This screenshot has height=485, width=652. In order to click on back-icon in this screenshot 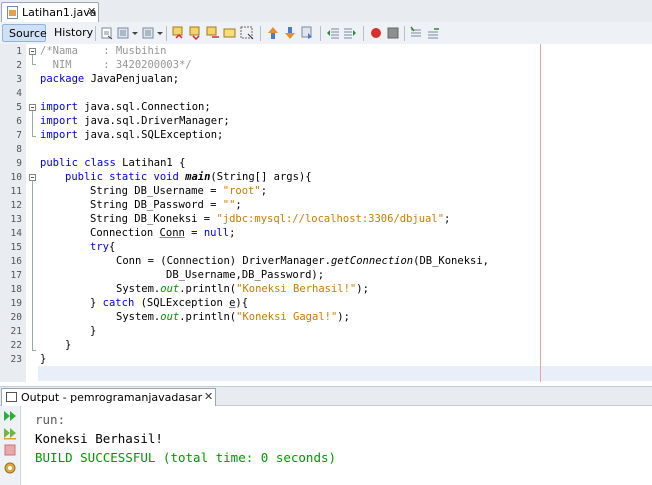, I will do `click(124, 33)`.